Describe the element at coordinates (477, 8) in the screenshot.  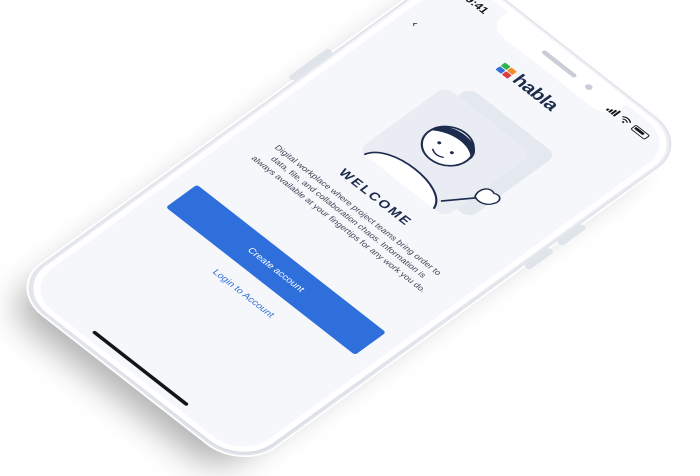
I see `status-time: 9:41` at that location.